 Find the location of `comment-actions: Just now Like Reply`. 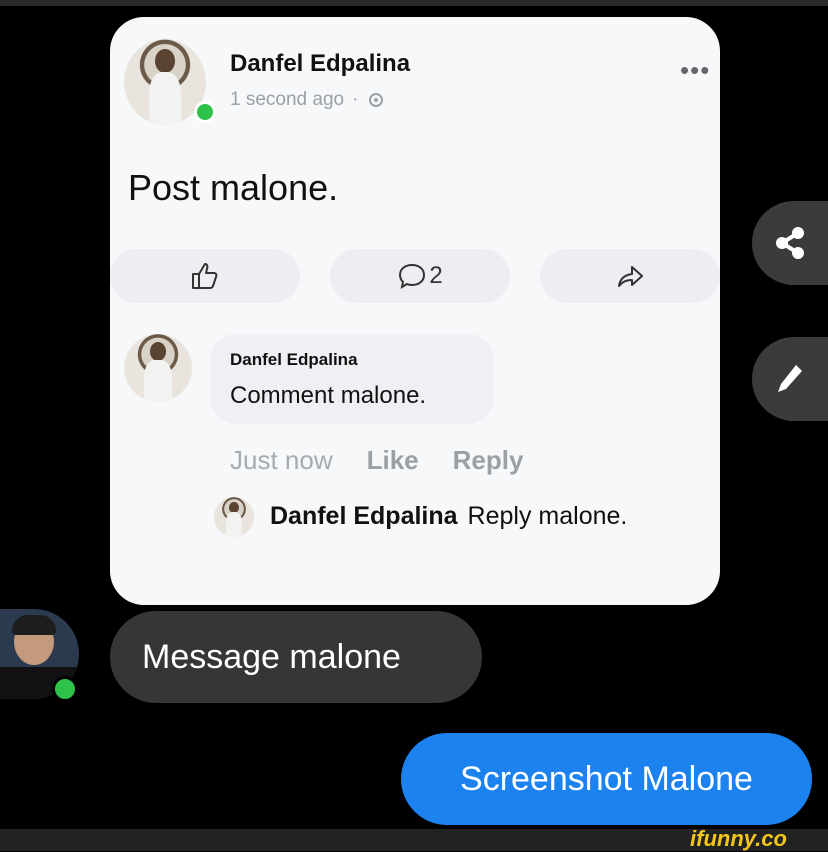

comment-actions: Just now Like Reply is located at coordinates (376, 460).